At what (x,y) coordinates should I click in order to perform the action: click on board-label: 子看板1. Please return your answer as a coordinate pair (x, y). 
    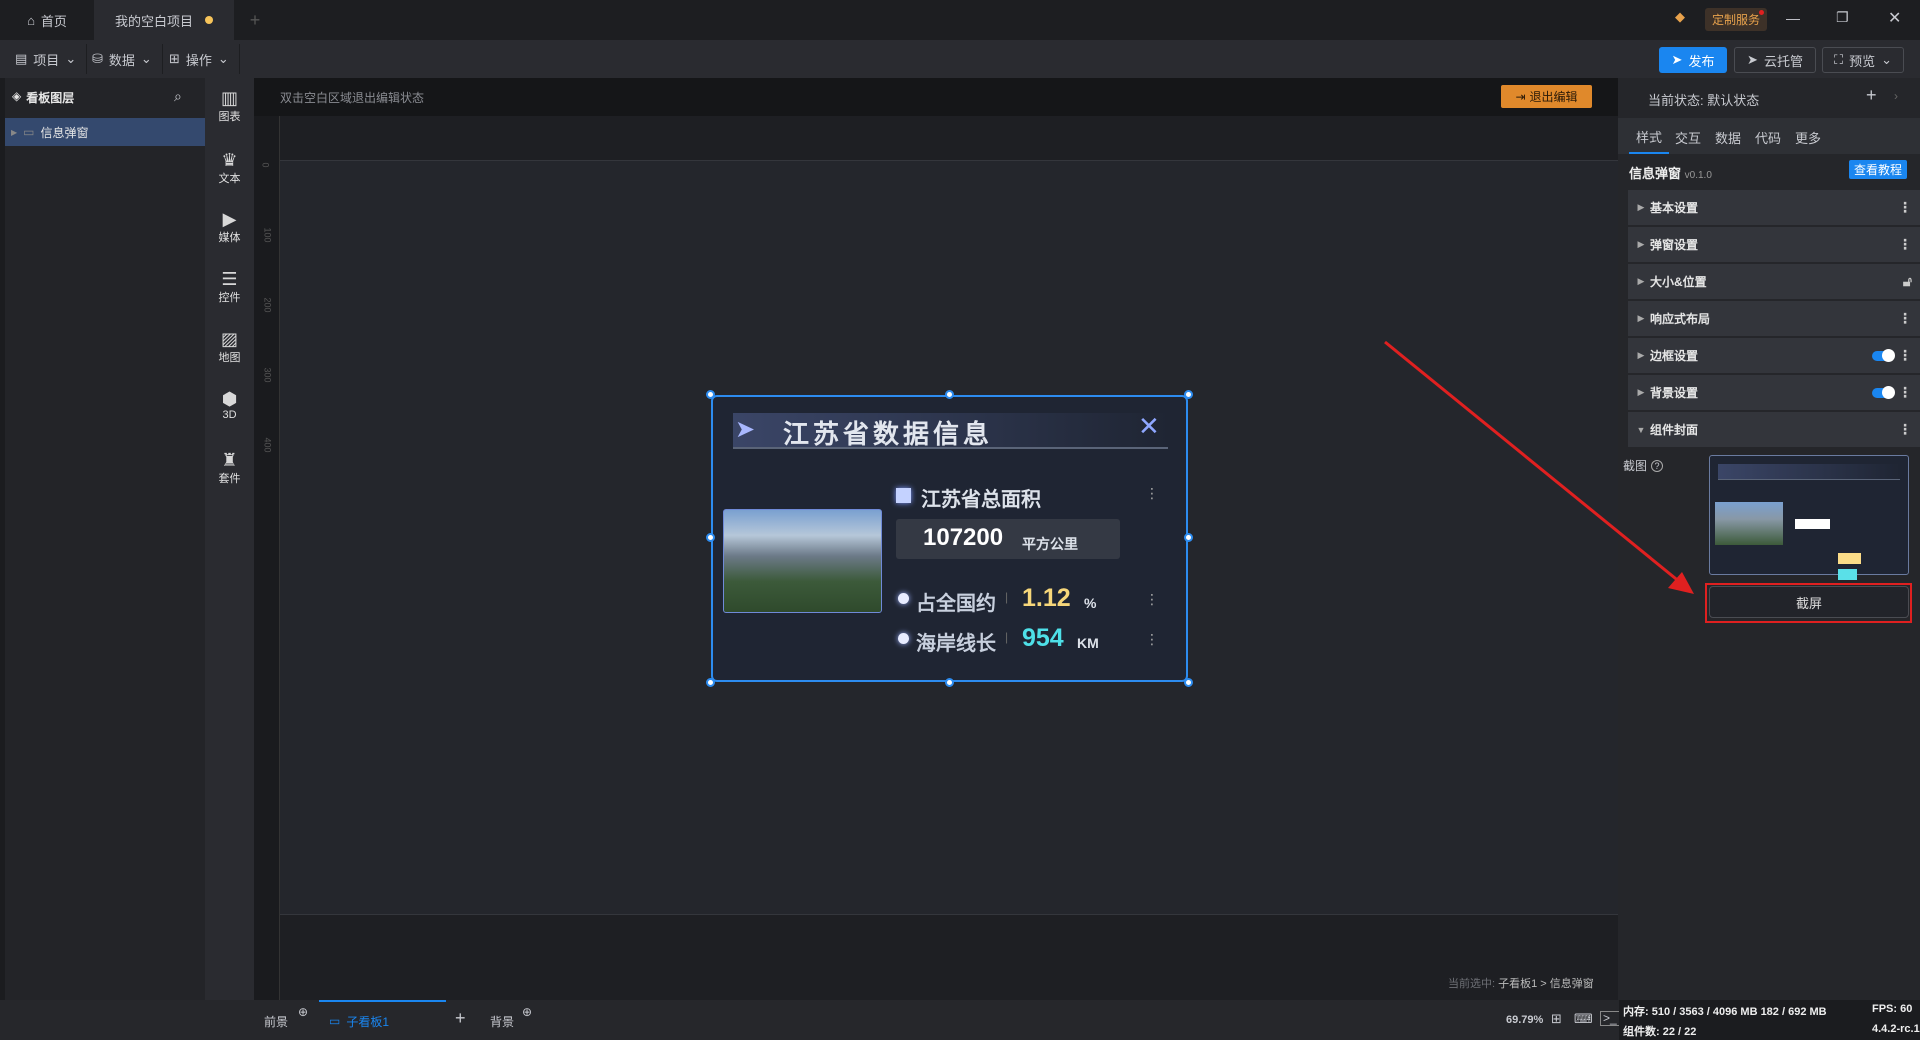
    Looking at the image, I should click on (368, 1021).